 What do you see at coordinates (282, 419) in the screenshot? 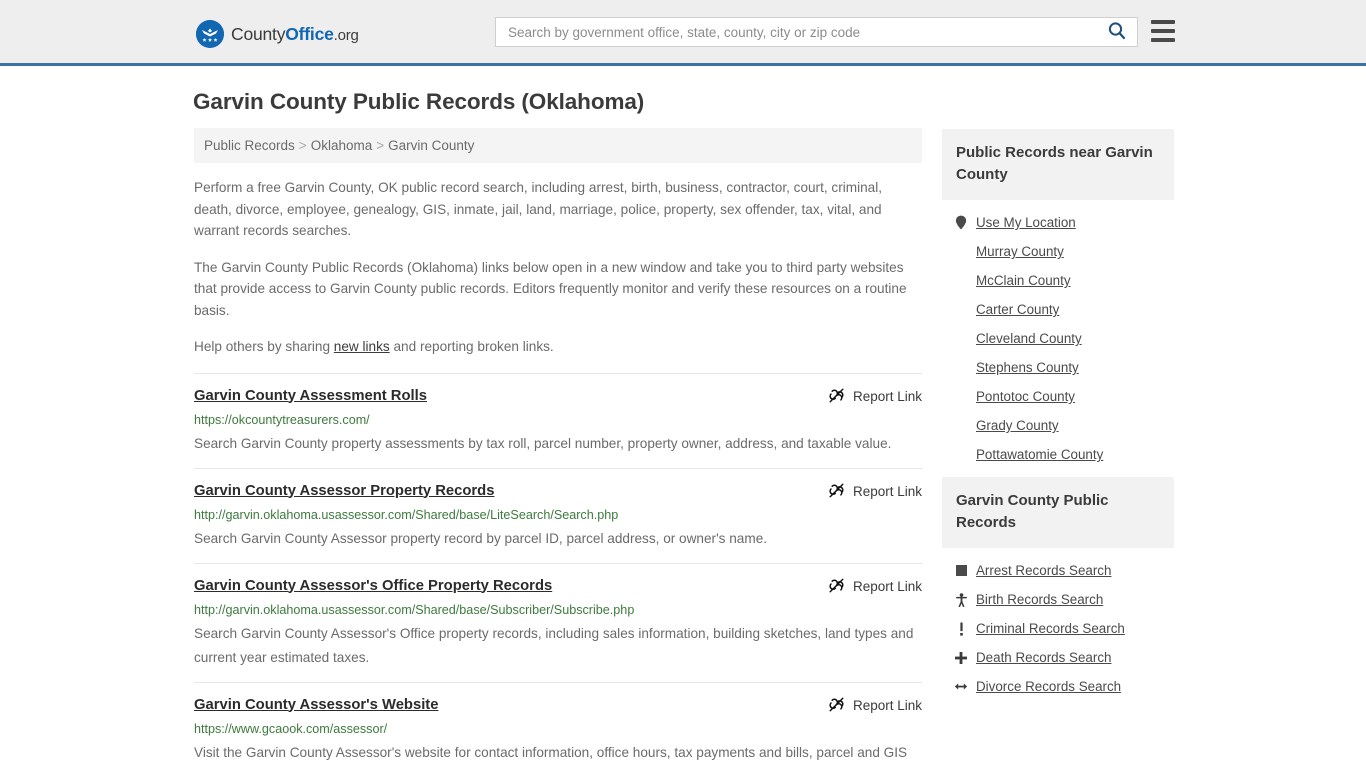
I see `result-url: https://okcountytreasurers.com/` at bounding box center [282, 419].